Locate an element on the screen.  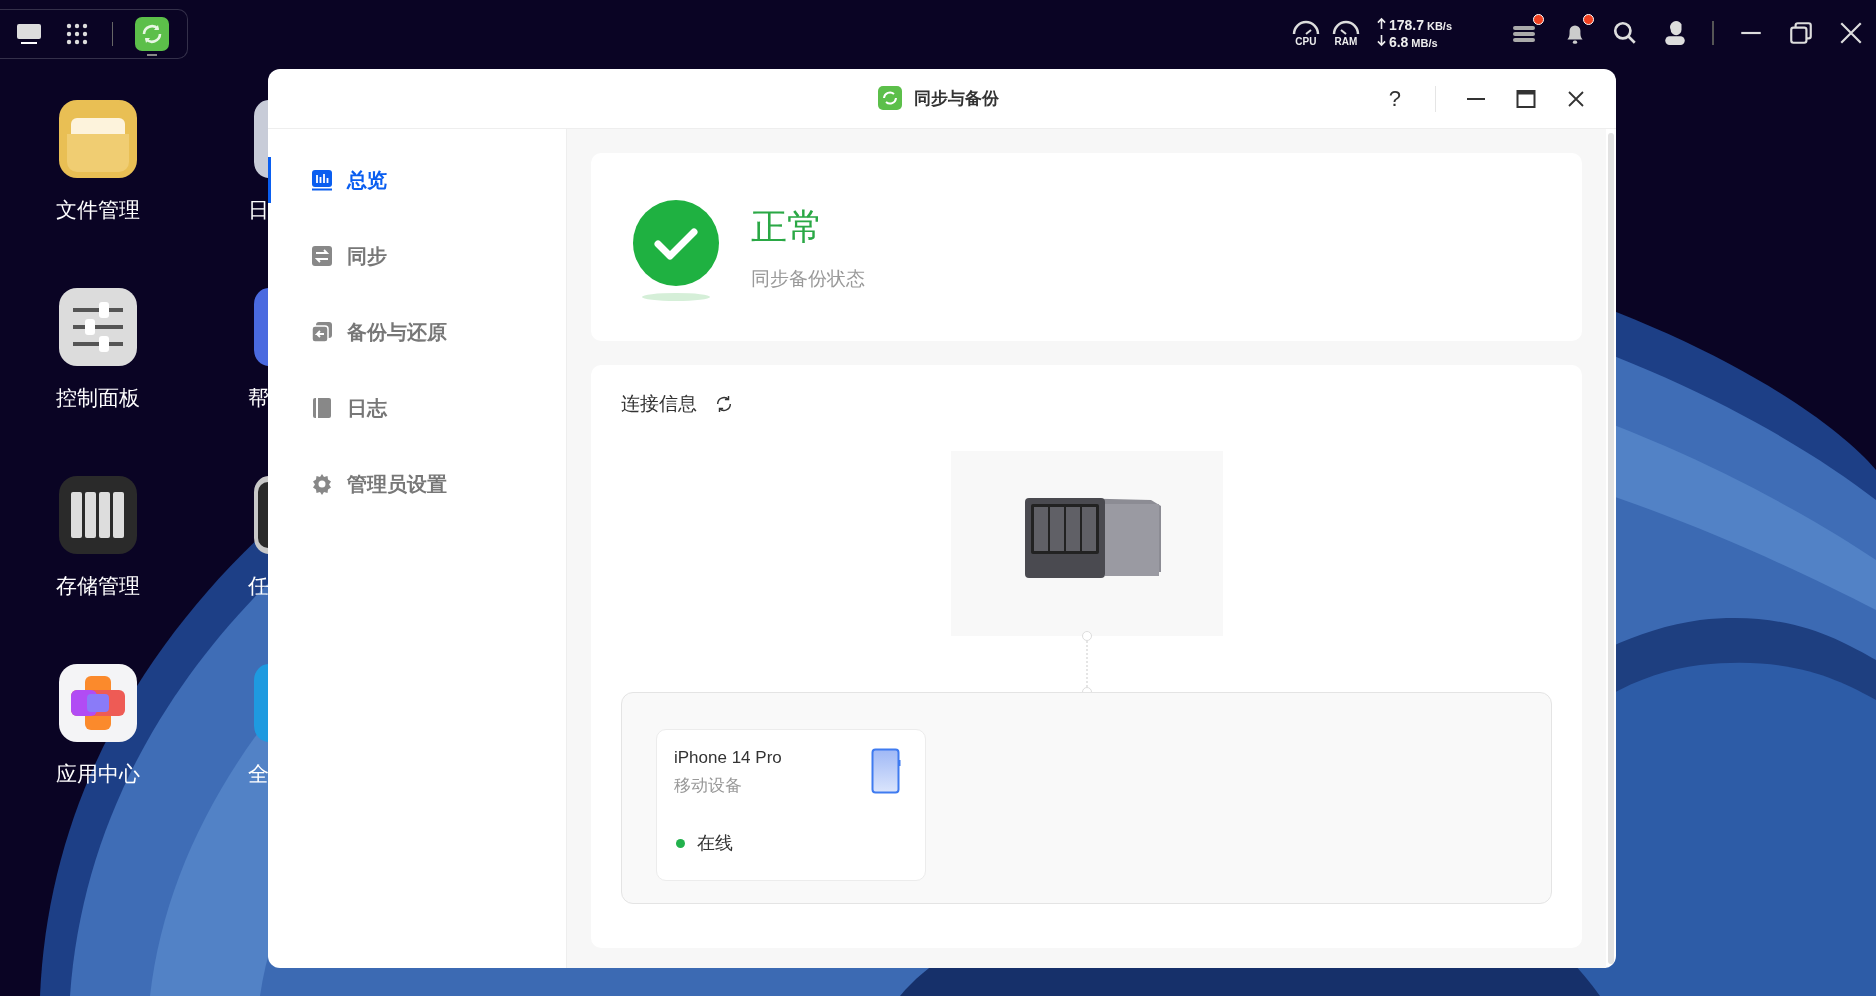
phone-icon is located at coordinates (886, 771).